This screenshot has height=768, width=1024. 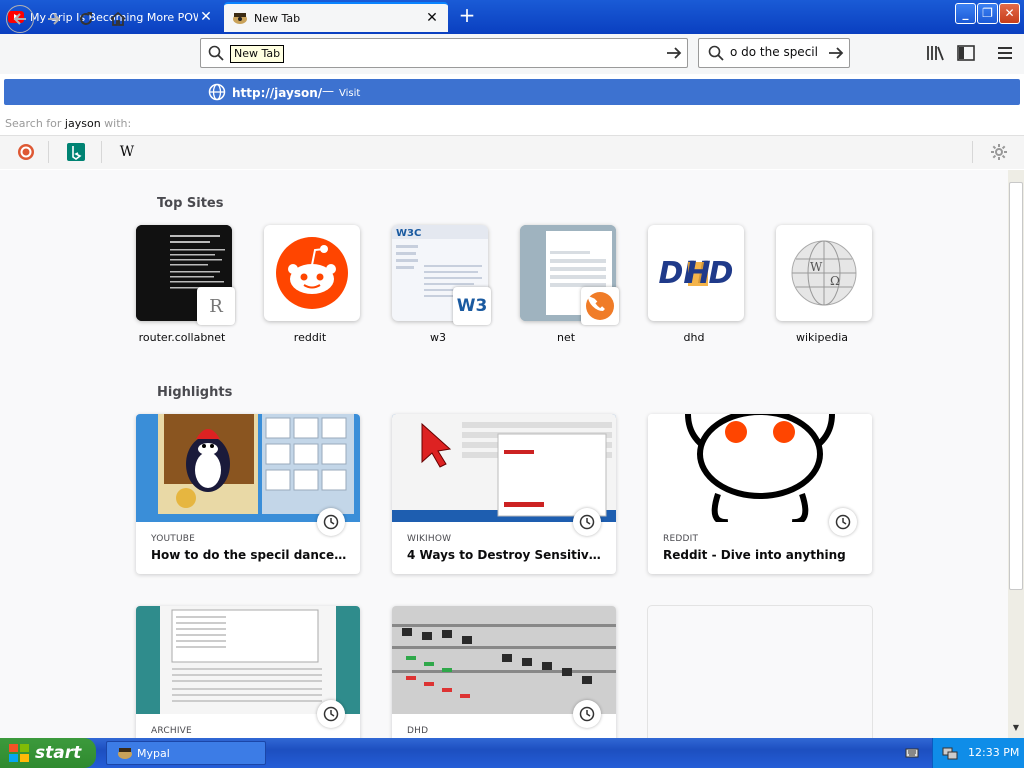 I want to click on start-button: start, so click(x=48, y=753).